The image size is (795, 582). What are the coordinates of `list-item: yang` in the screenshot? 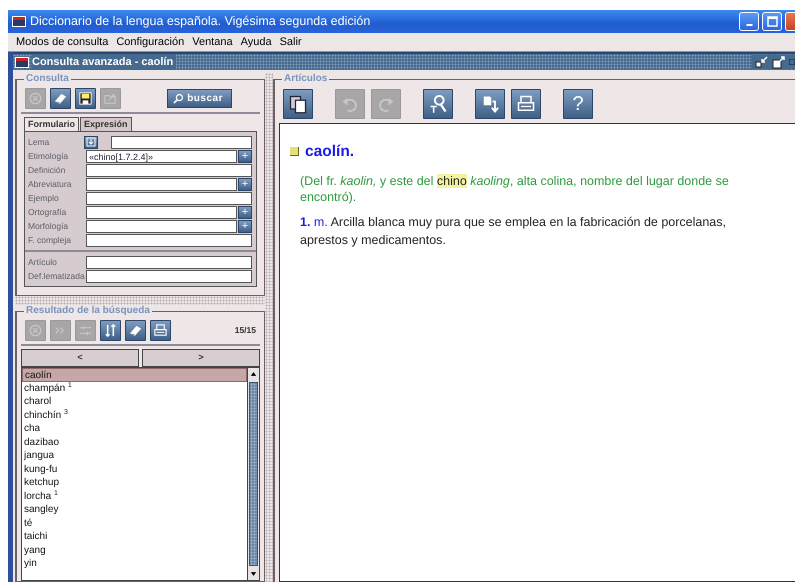 It's located at (134, 550).